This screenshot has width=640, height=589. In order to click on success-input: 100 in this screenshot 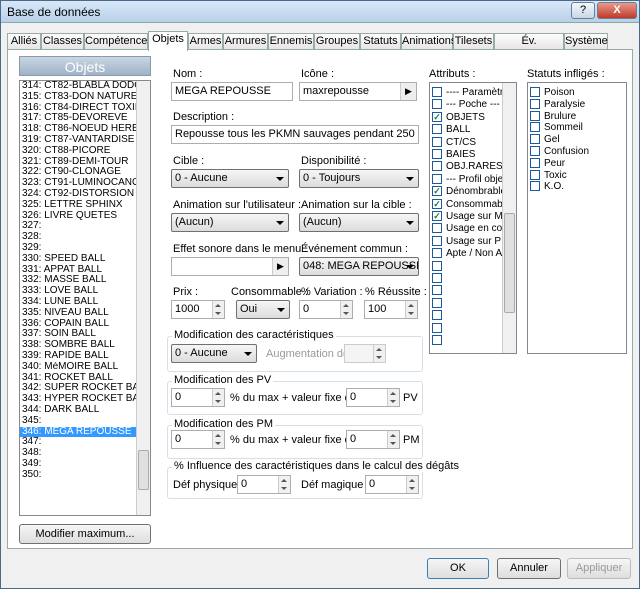, I will do `click(391, 309)`.